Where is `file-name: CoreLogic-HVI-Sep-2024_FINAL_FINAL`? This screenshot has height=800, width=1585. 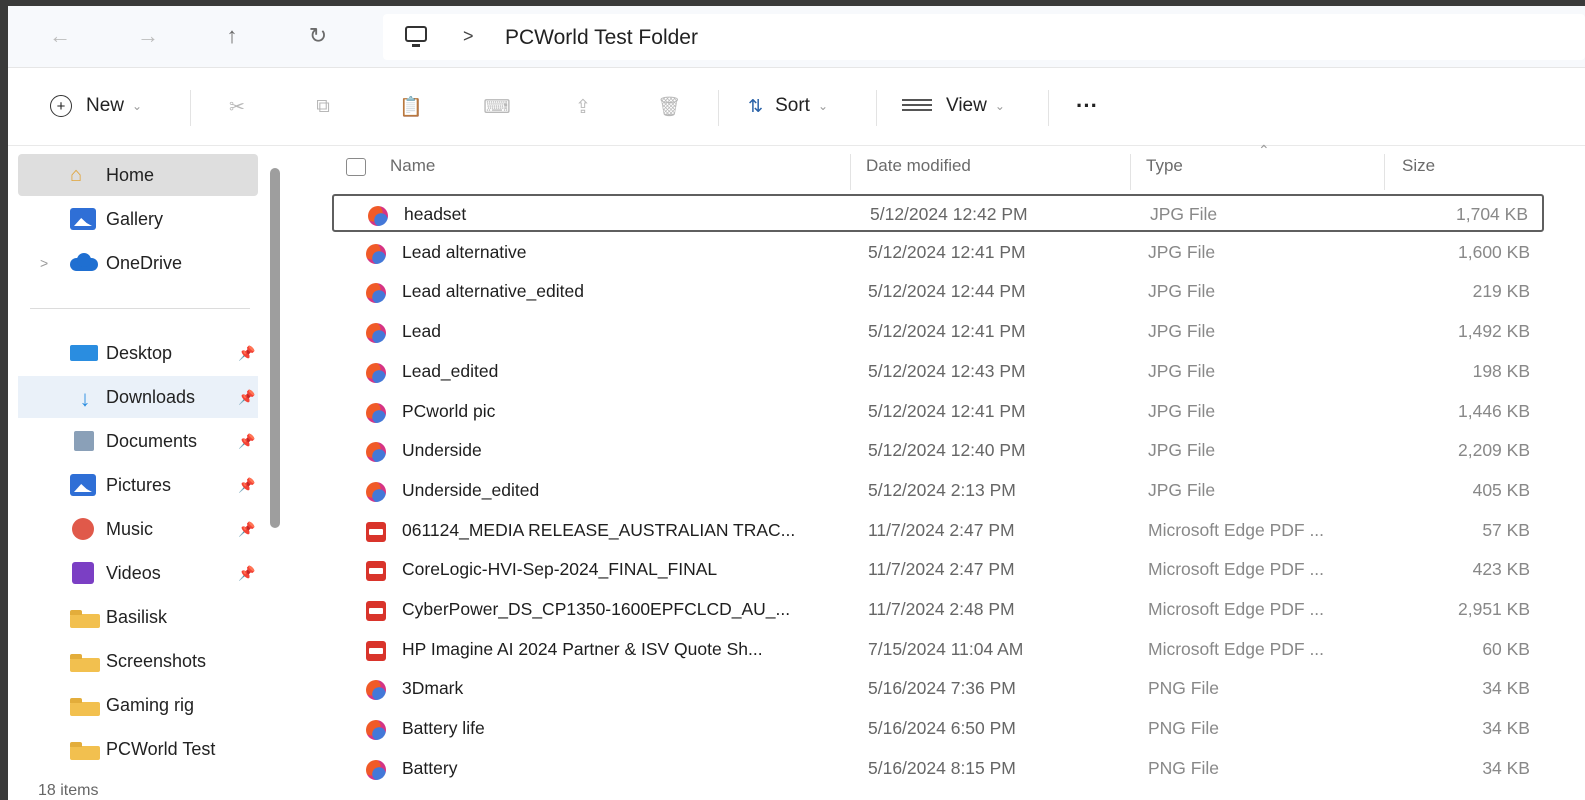
file-name: CoreLogic-HVI-Sep-2024_FINAL_FINAL is located at coordinates (560, 569).